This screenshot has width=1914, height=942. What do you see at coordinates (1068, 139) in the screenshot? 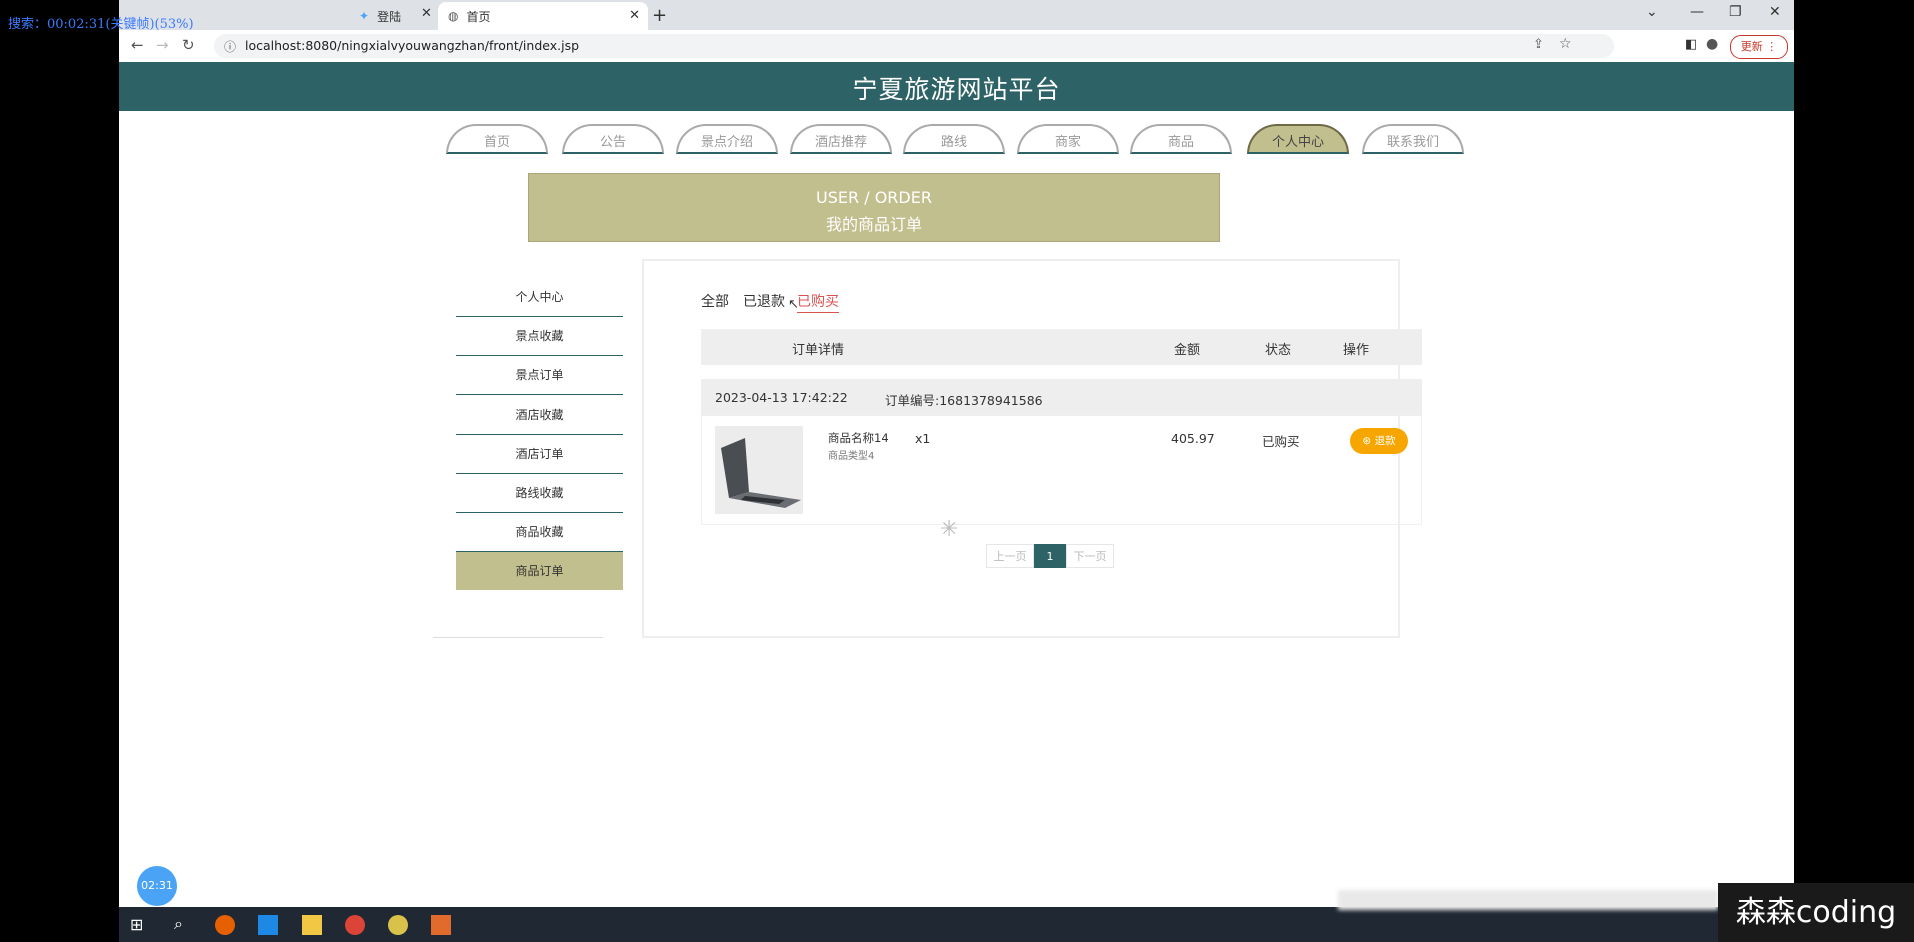
I see `nav-tab-merchants: 商家` at bounding box center [1068, 139].